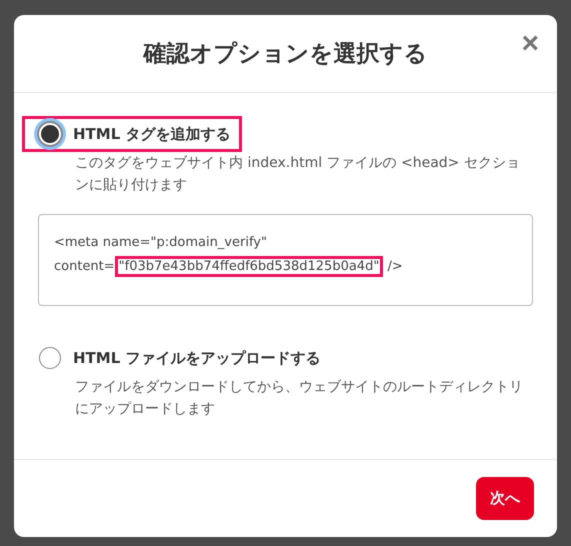  What do you see at coordinates (151, 134) in the screenshot?
I see `option-label: HTML タグを追加する` at bounding box center [151, 134].